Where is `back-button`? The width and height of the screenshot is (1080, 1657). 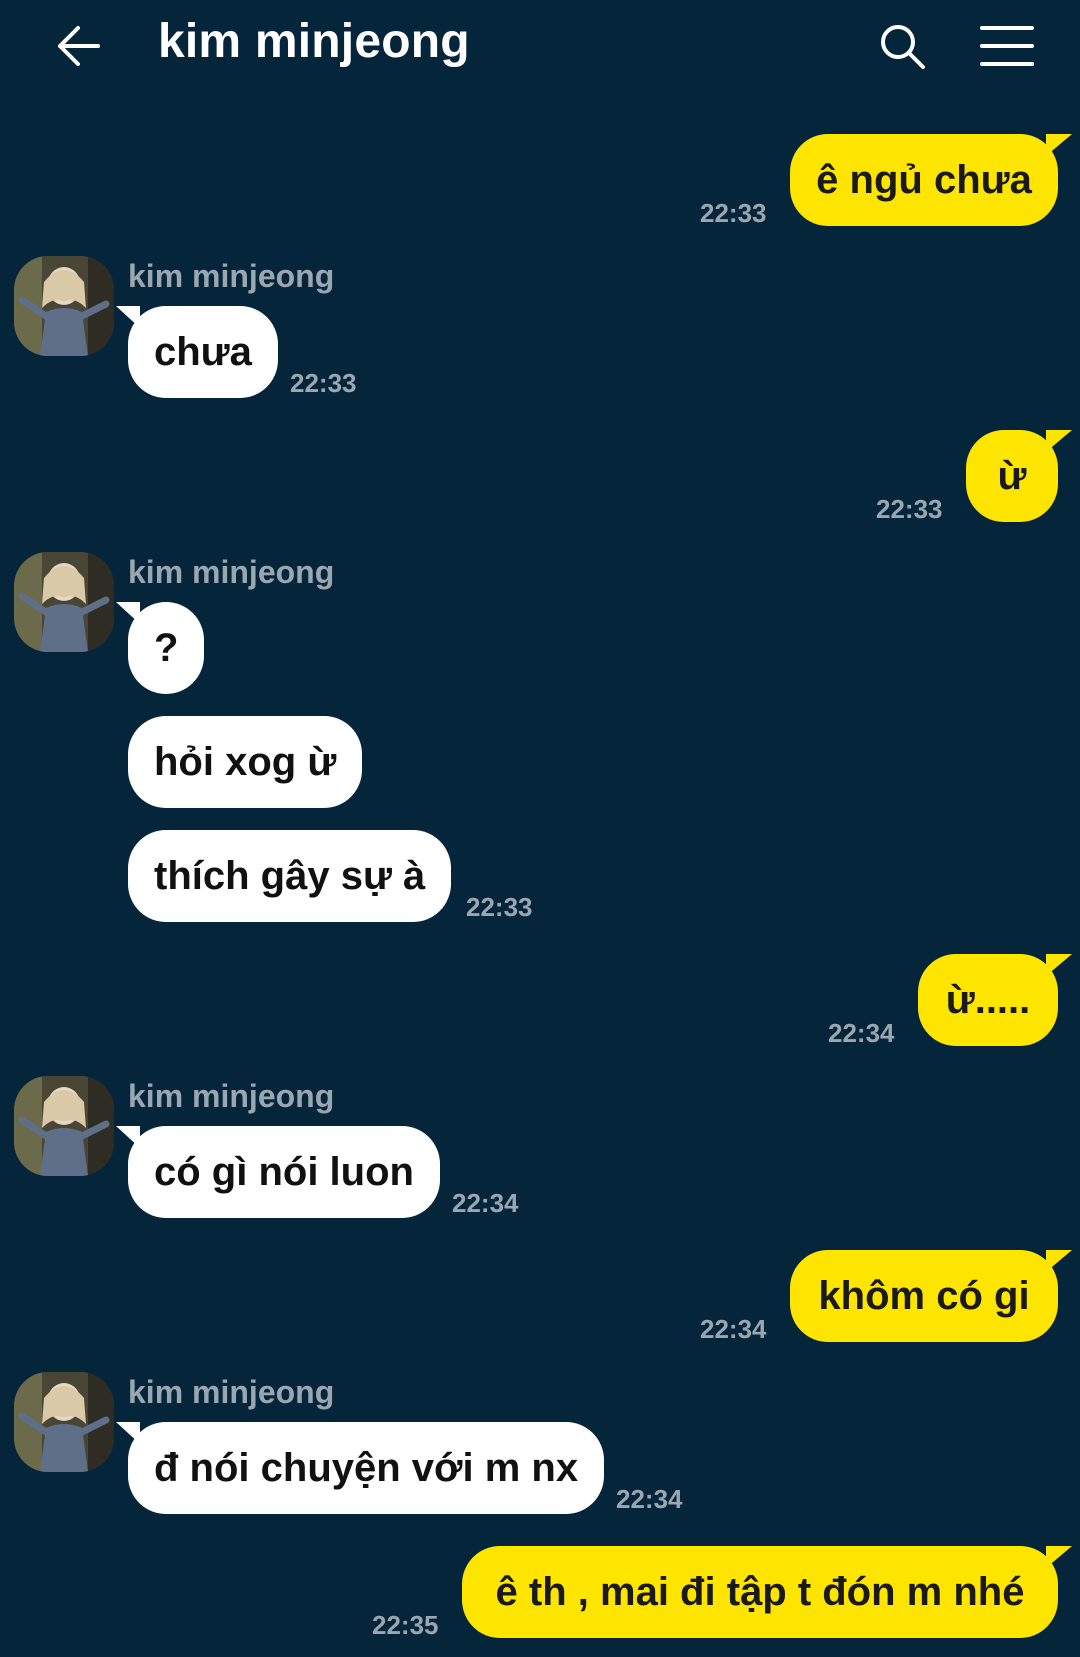
back-button is located at coordinates (78, 46).